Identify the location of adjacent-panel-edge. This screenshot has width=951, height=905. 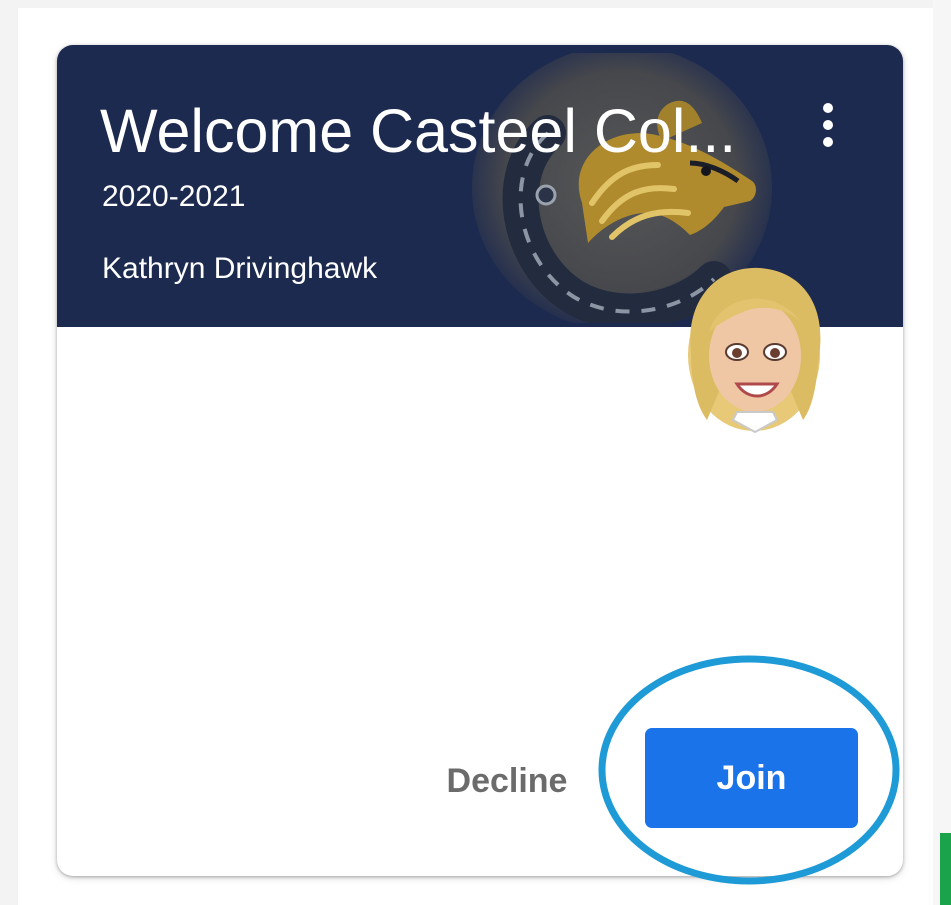
(942, 452).